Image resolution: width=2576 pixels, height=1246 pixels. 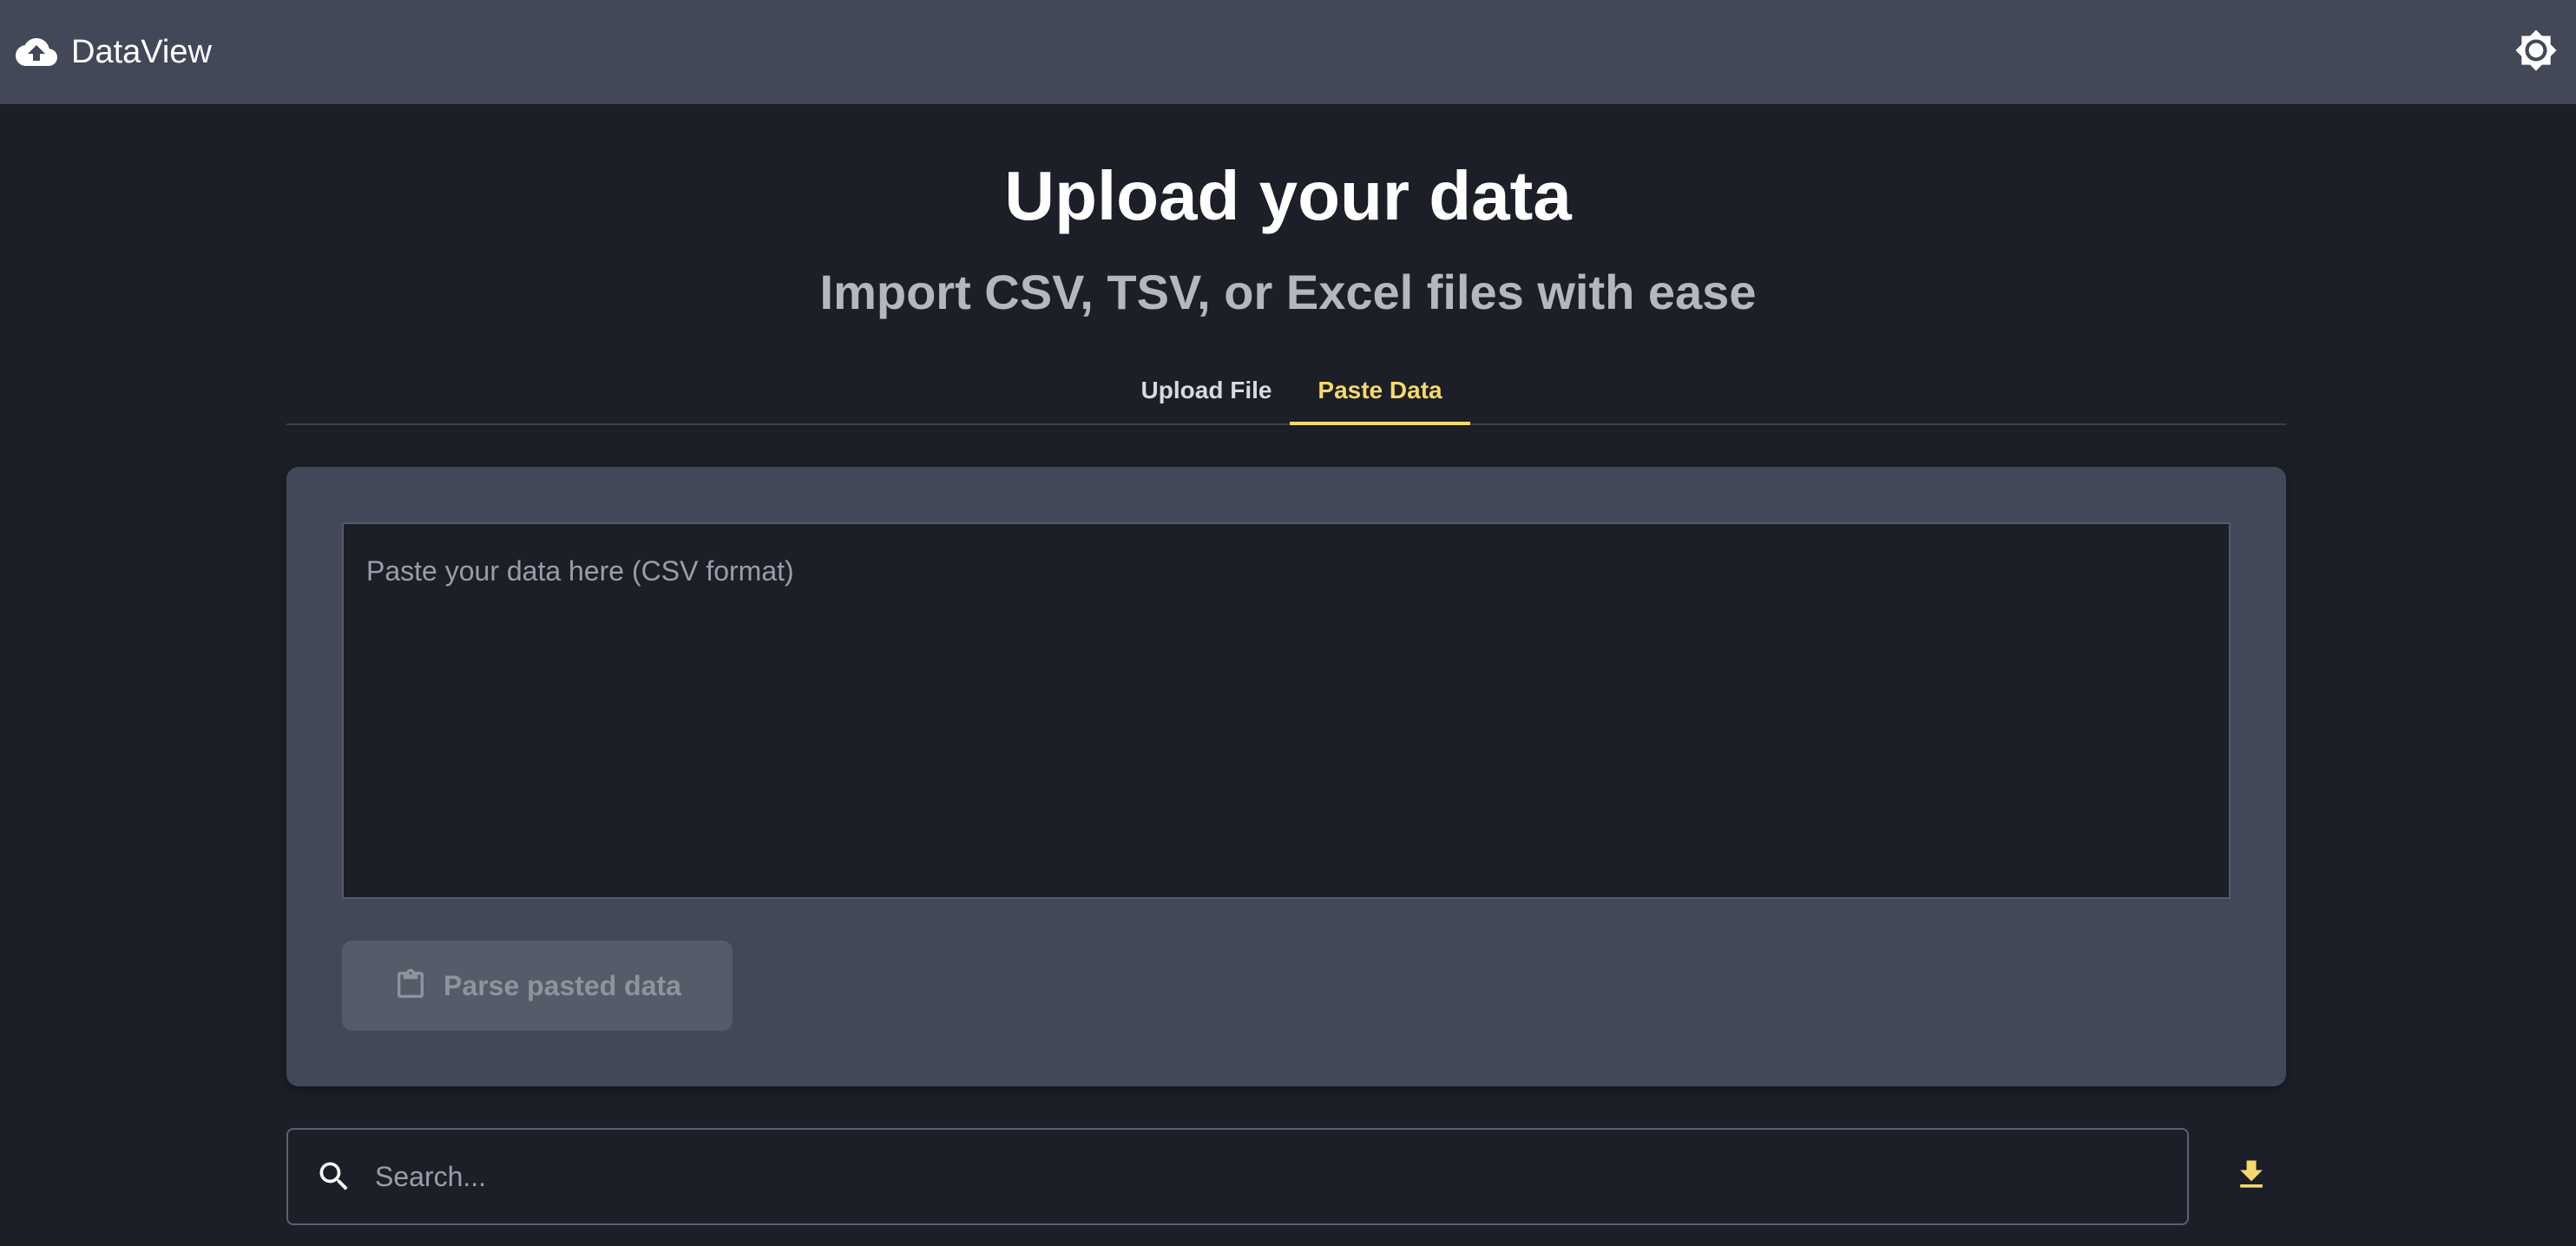 I want to click on cloud-upload-icon, so click(x=36, y=52).